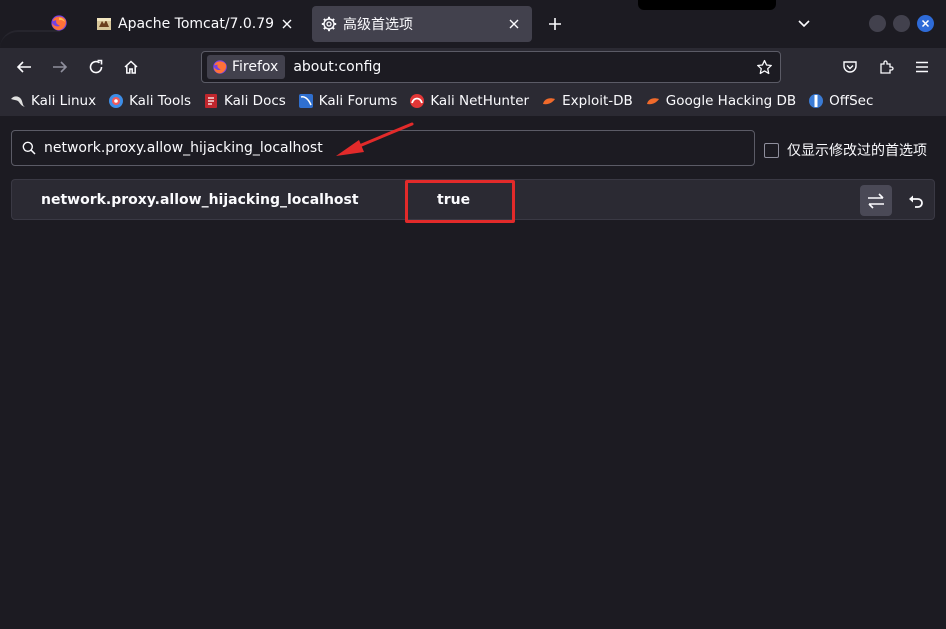 This screenshot has height=629, width=946. I want to click on tab-about-config: 高级首选项, so click(422, 24).